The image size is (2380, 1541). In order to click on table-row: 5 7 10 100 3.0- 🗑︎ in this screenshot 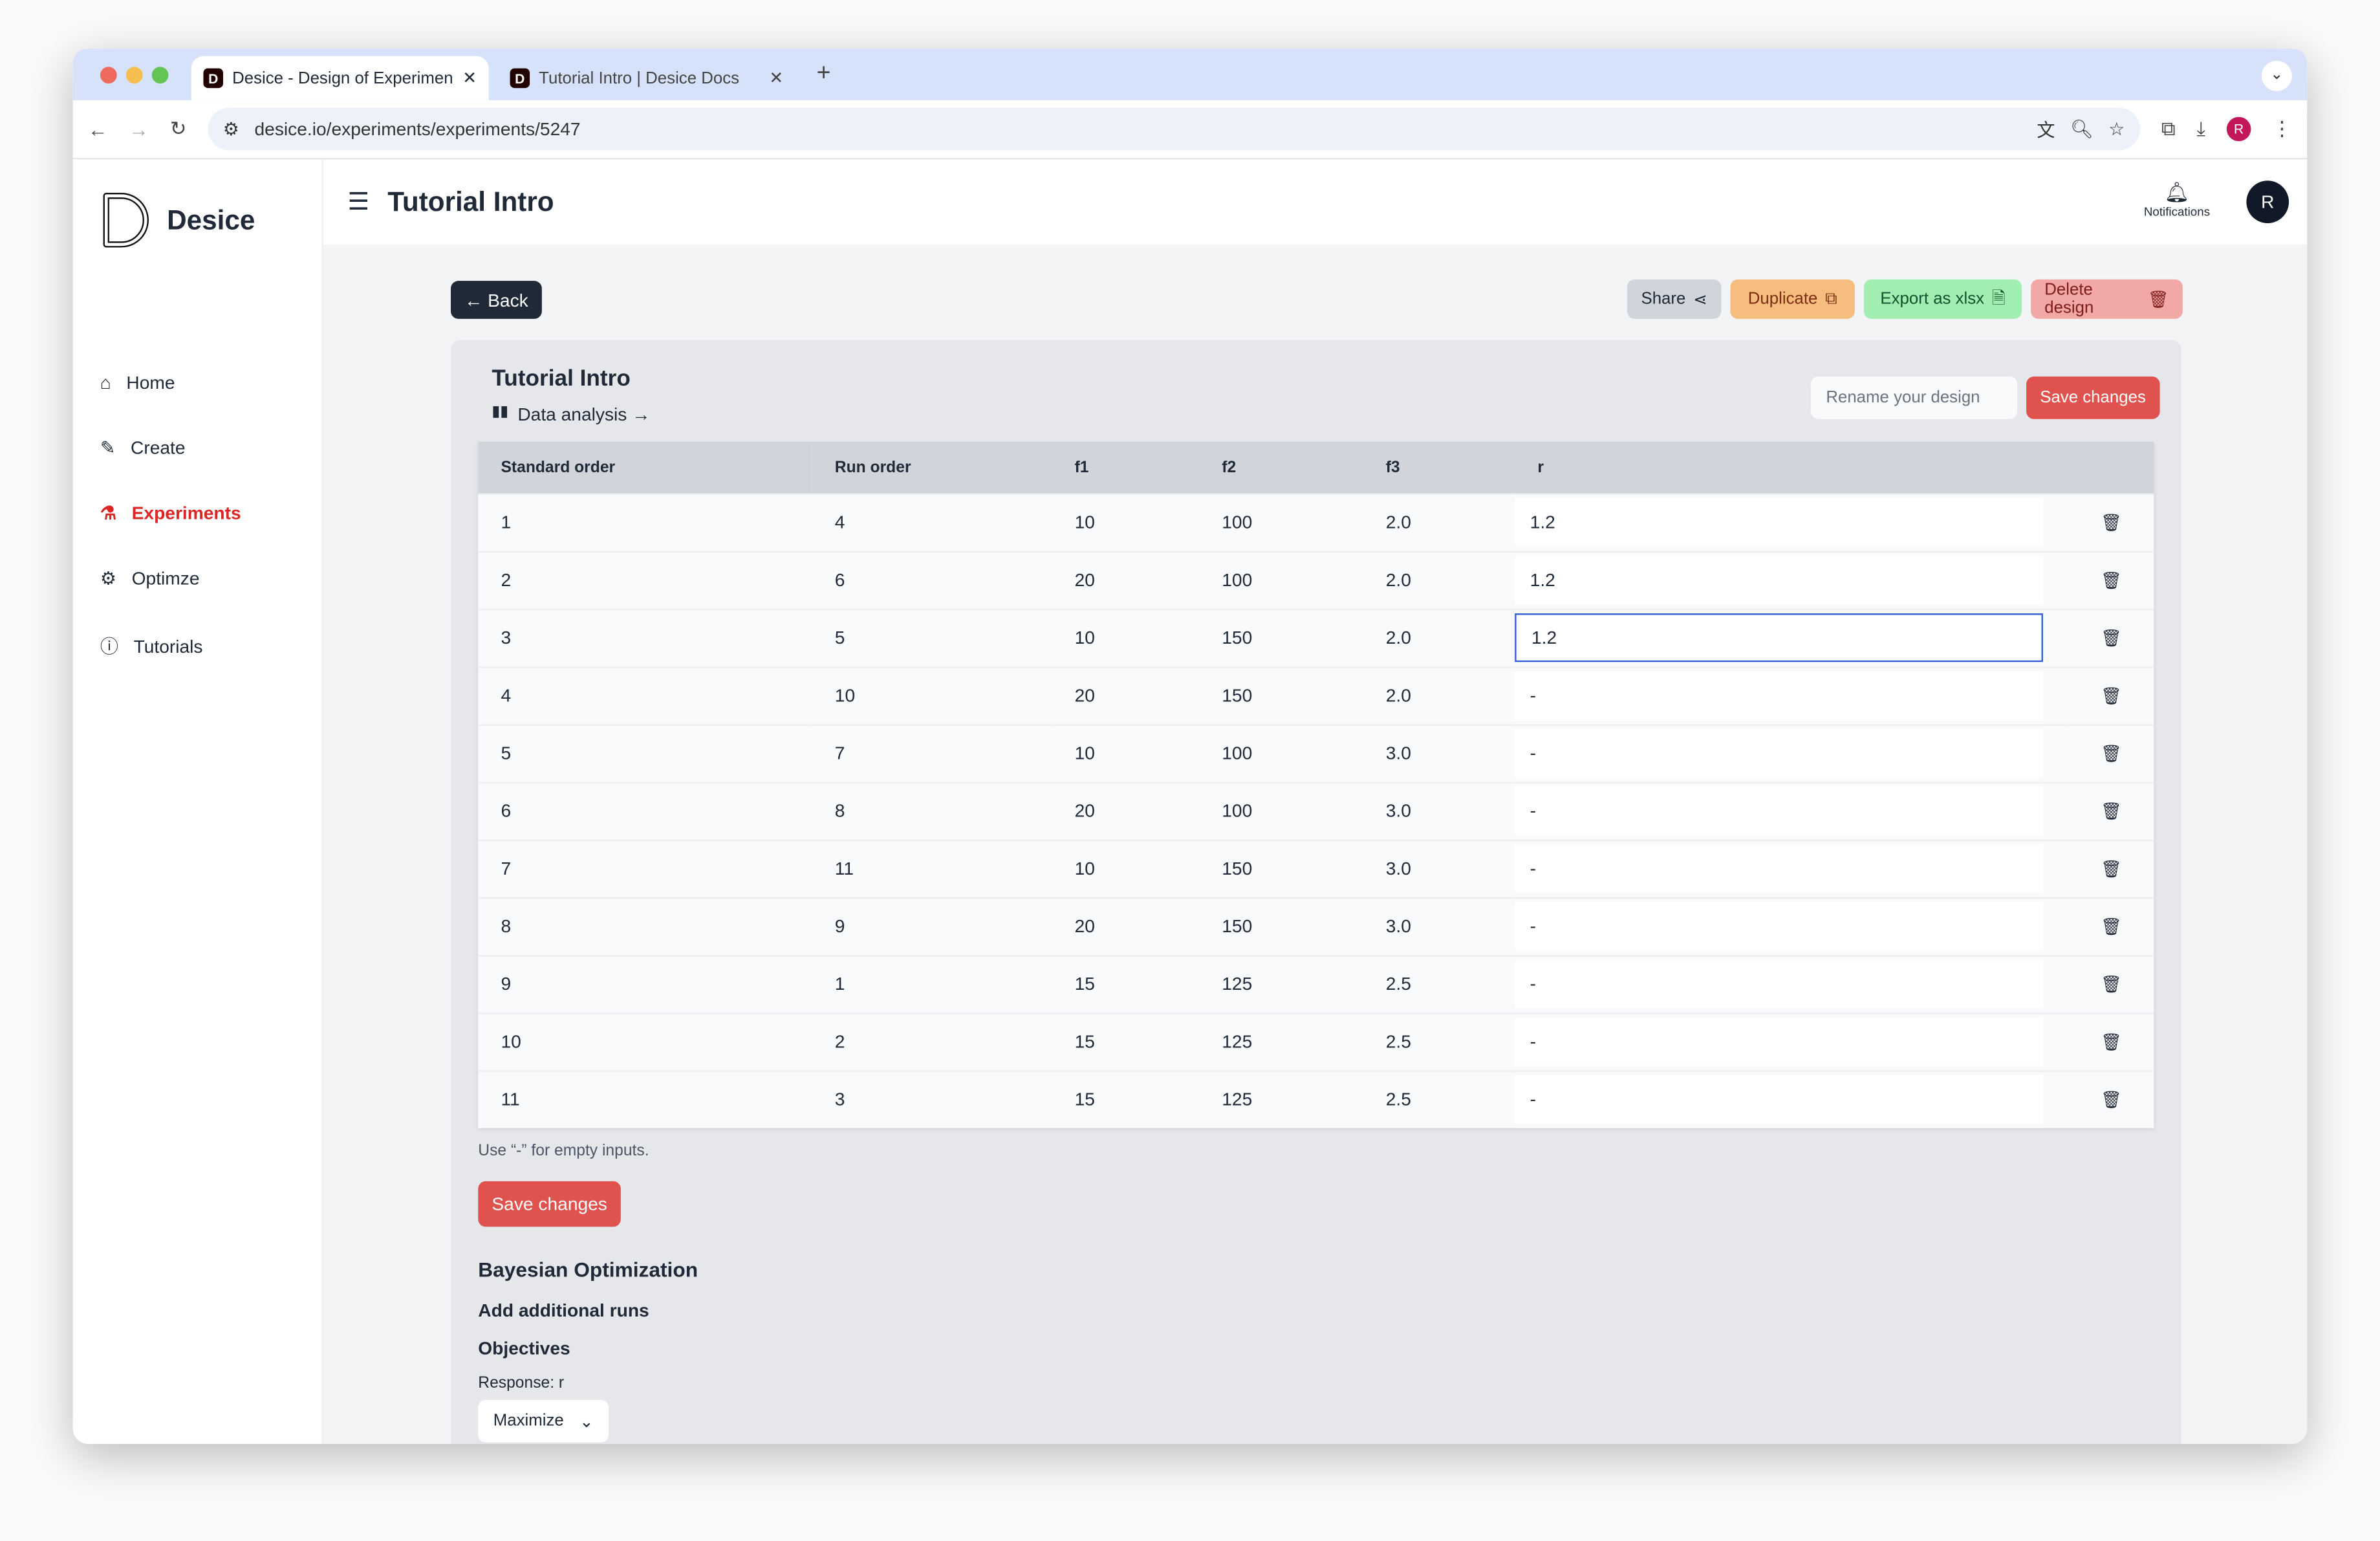, I will do `click(1316, 752)`.